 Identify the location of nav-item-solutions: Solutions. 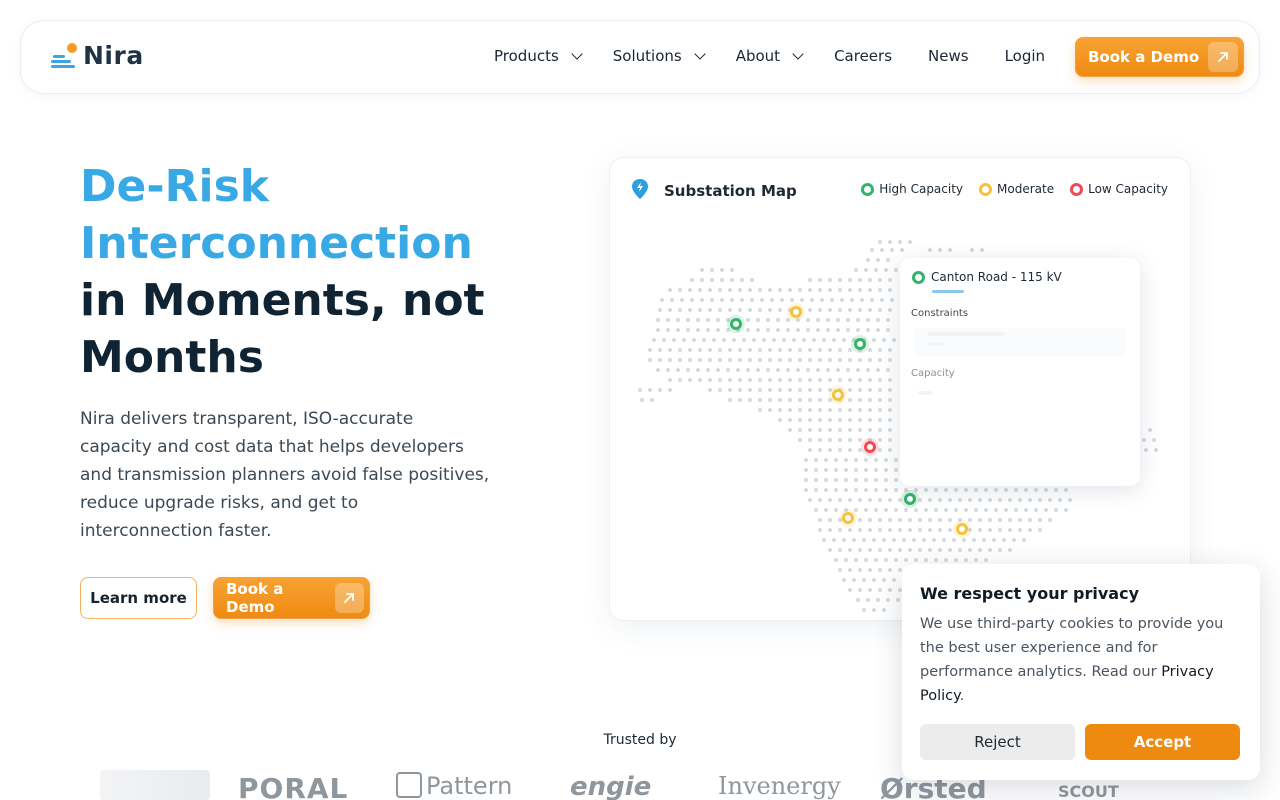
(659, 56).